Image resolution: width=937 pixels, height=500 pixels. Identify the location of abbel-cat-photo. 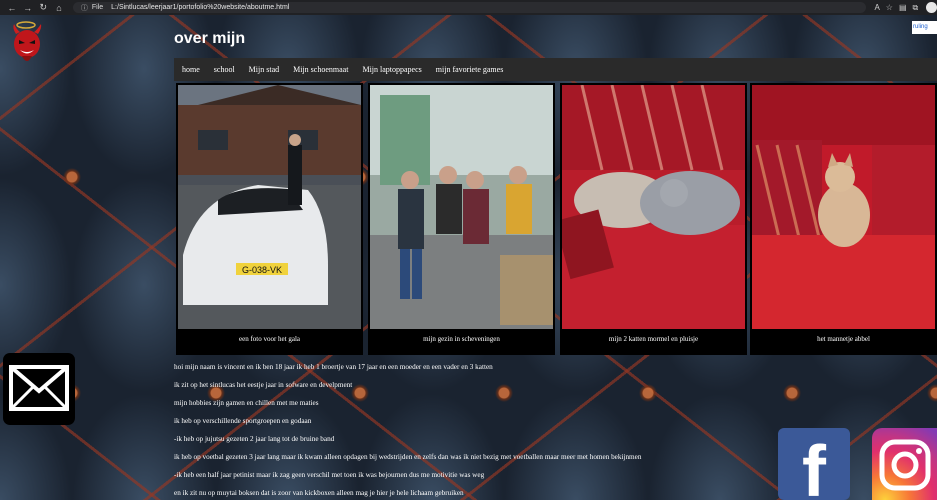
(843, 207).